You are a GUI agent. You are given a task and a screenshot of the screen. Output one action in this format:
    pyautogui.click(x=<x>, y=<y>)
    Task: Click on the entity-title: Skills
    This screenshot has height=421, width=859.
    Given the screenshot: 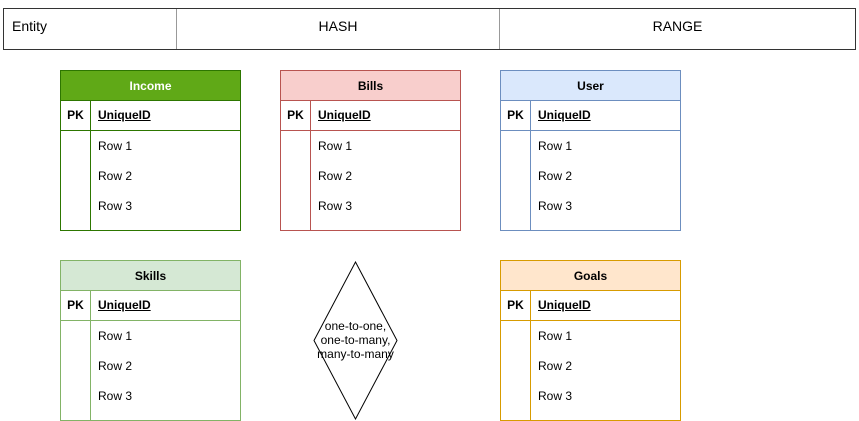 What is the action you would take?
    pyautogui.click(x=150, y=276)
    